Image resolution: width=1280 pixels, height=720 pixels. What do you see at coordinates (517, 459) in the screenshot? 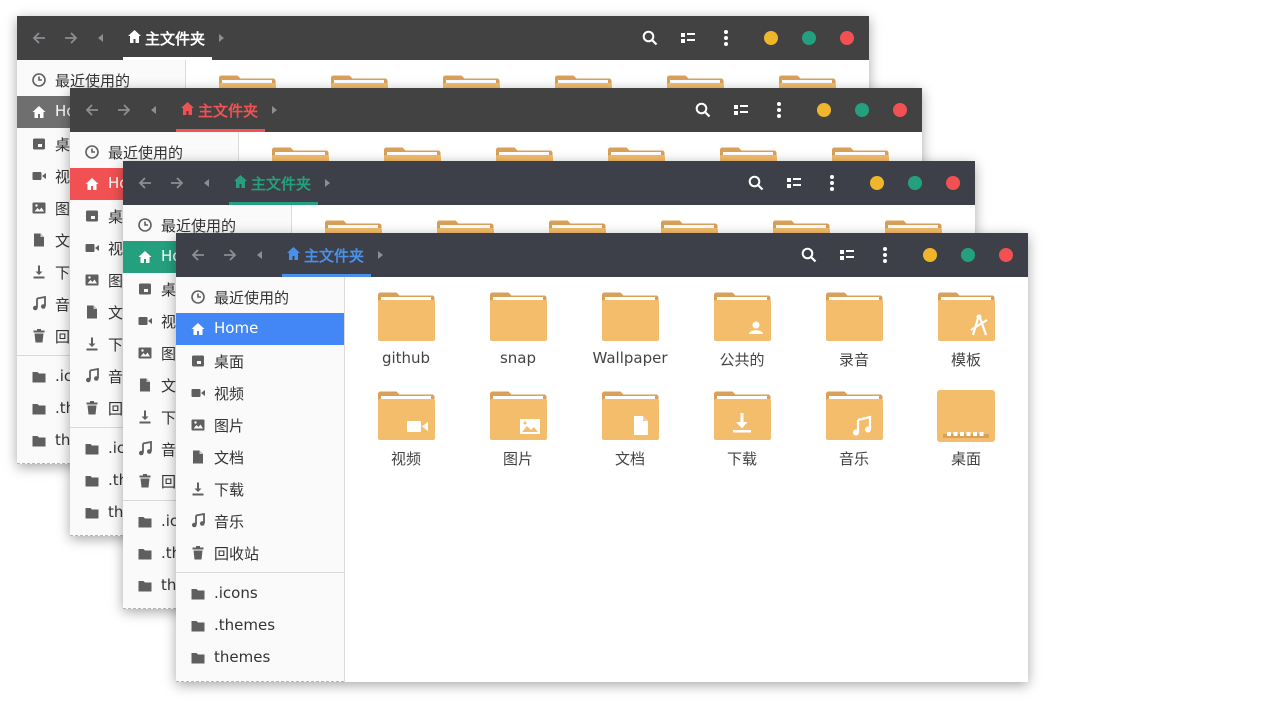
I see `folder-label: 图片` at bounding box center [517, 459].